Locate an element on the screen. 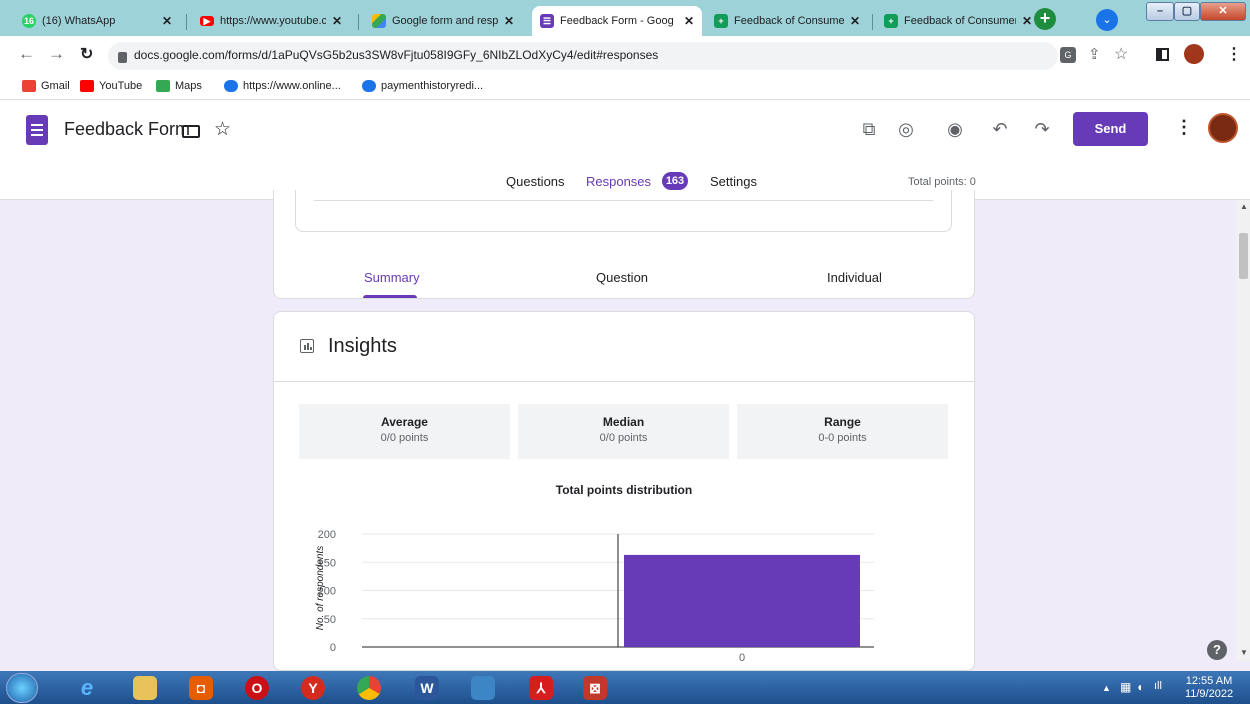 This screenshot has width=1250, height=704. tab-title: https://www.youtube.co is located at coordinates (273, 21).